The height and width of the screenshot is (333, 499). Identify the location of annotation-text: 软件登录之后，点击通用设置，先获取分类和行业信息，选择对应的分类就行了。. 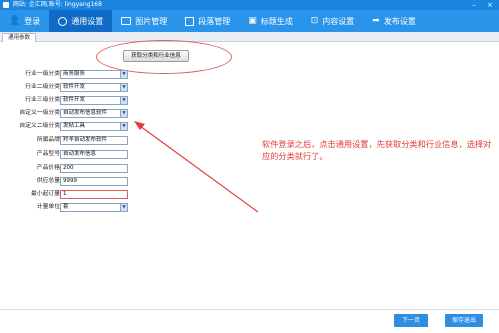
(377, 150).